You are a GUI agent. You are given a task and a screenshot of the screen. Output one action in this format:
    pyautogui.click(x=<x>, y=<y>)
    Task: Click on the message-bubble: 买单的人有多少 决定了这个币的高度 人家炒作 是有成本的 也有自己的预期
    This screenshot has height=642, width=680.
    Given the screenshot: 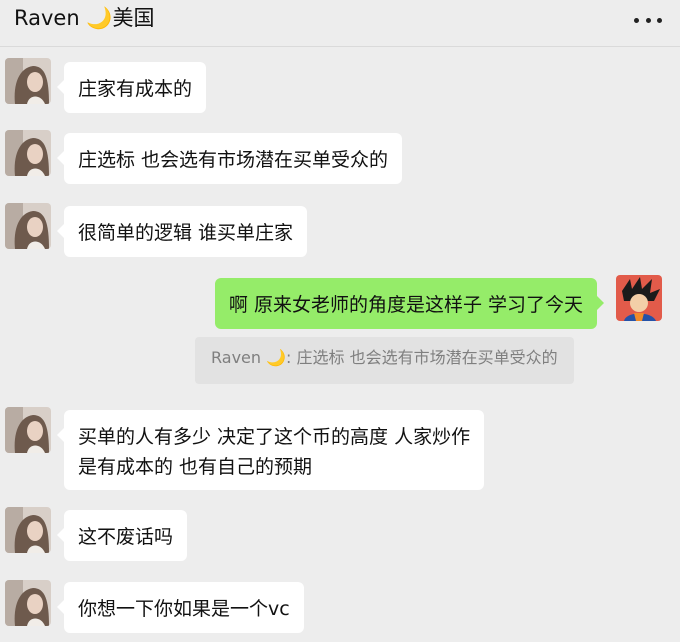 What is the action you would take?
    pyautogui.click(x=270, y=450)
    